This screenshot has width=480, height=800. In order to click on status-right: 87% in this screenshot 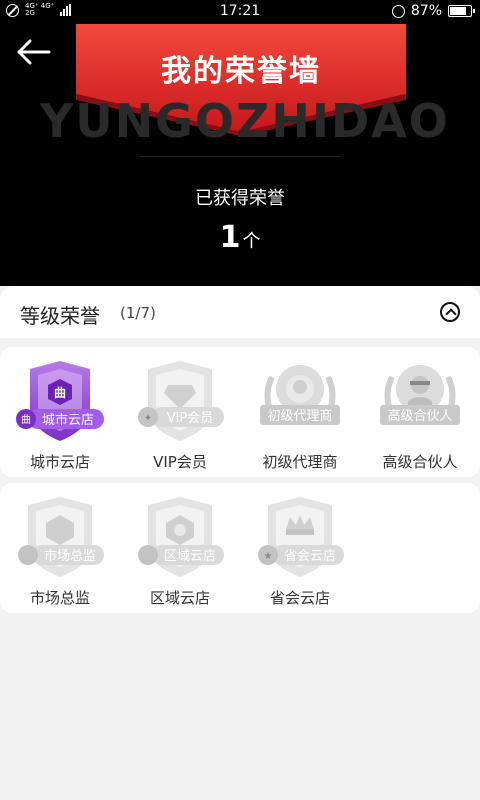, I will do `click(433, 11)`.